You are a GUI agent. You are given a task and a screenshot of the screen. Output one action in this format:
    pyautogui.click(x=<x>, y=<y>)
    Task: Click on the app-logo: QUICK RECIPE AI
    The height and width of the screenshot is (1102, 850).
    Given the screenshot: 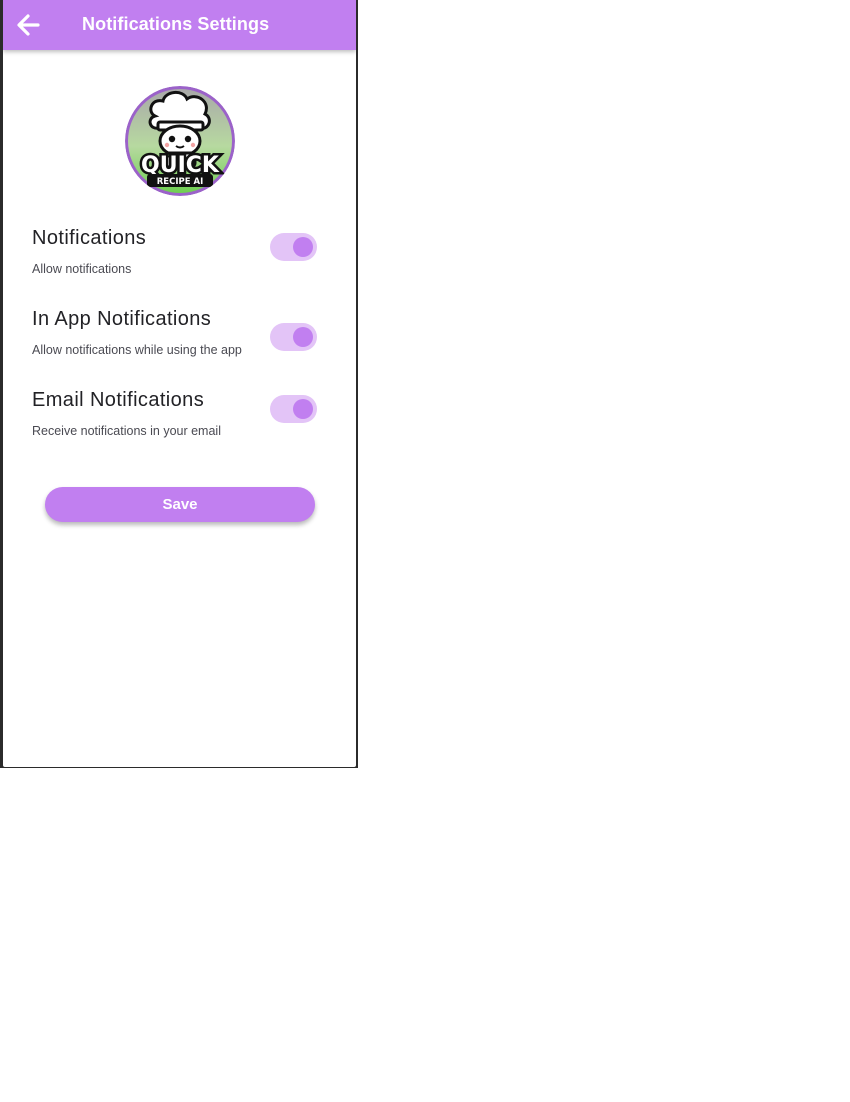 What is the action you would take?
    pyautogui.click(x=180, y=141)
    